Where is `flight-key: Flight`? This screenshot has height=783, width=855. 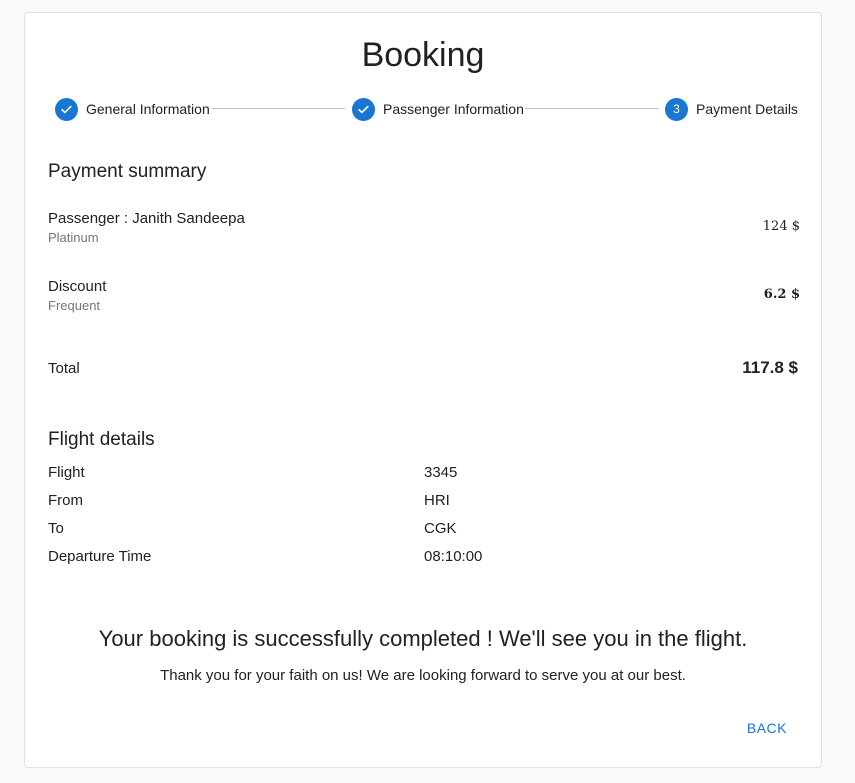
flight-key: Flight is located at coordinates (66, 472).